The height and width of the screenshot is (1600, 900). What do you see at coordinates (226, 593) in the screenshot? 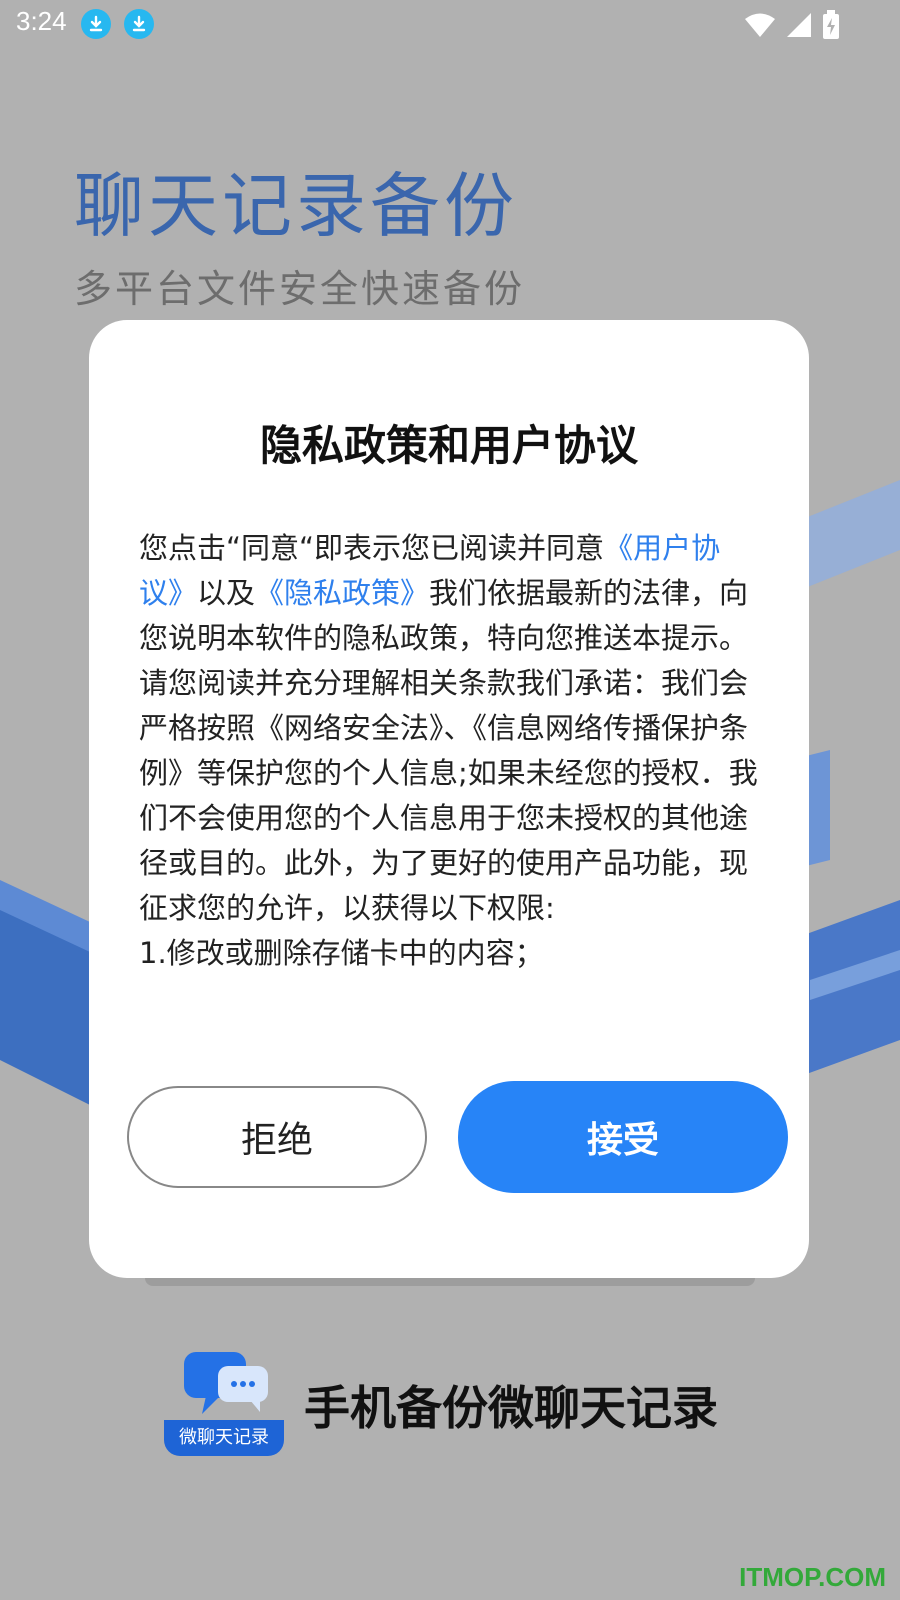
I see `body-text: 以及` at bounding box center [226, 593].